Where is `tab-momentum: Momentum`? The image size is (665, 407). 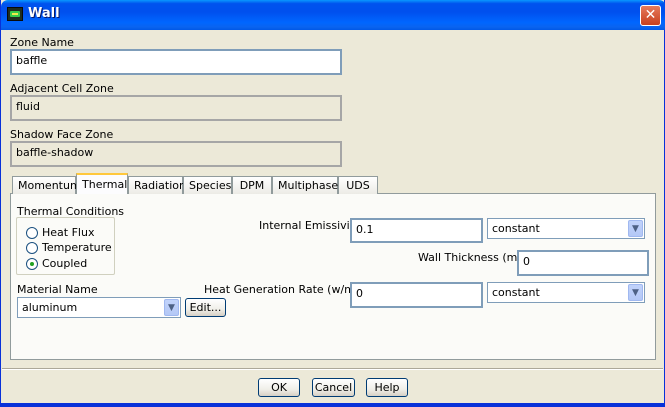
tab-momentum: Momentum is located at coordinates (46, 185).